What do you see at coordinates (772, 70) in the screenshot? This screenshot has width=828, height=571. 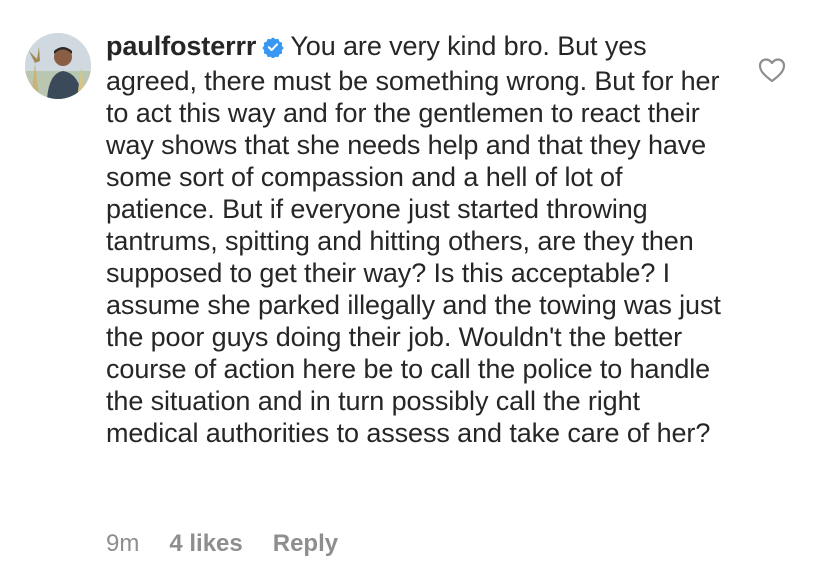 I see `like-heart-icon` at bounding box center [772, 70].